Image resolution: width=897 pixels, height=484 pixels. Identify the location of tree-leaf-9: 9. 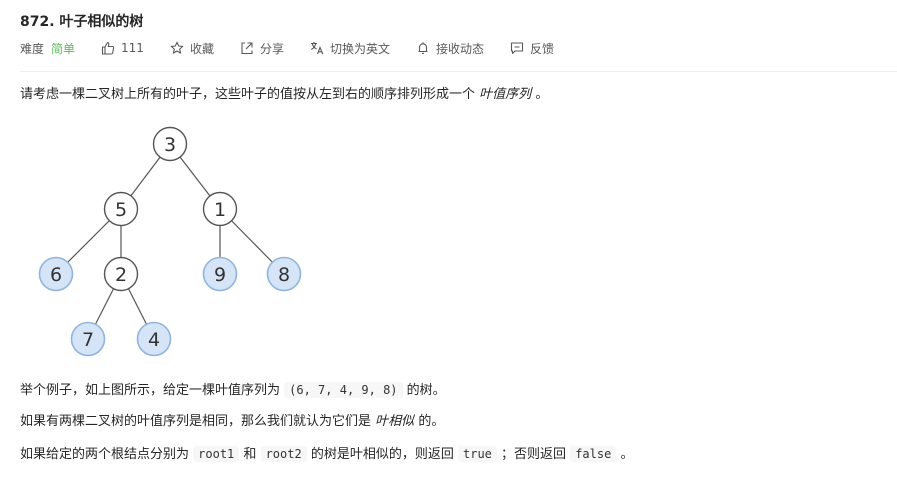
(220, 274).